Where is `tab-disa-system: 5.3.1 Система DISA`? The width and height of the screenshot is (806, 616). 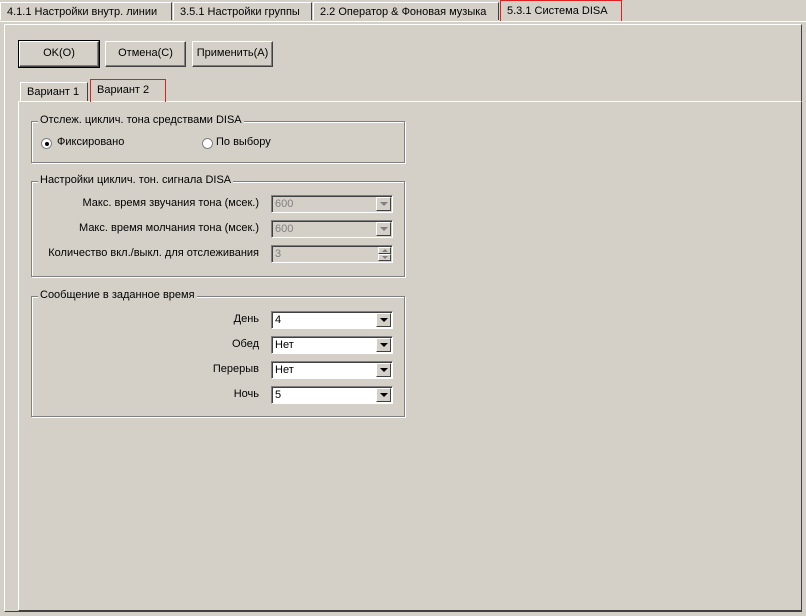
tab-disa-system: 5.3.1 Система DISA is located at coordinates (561, 11).